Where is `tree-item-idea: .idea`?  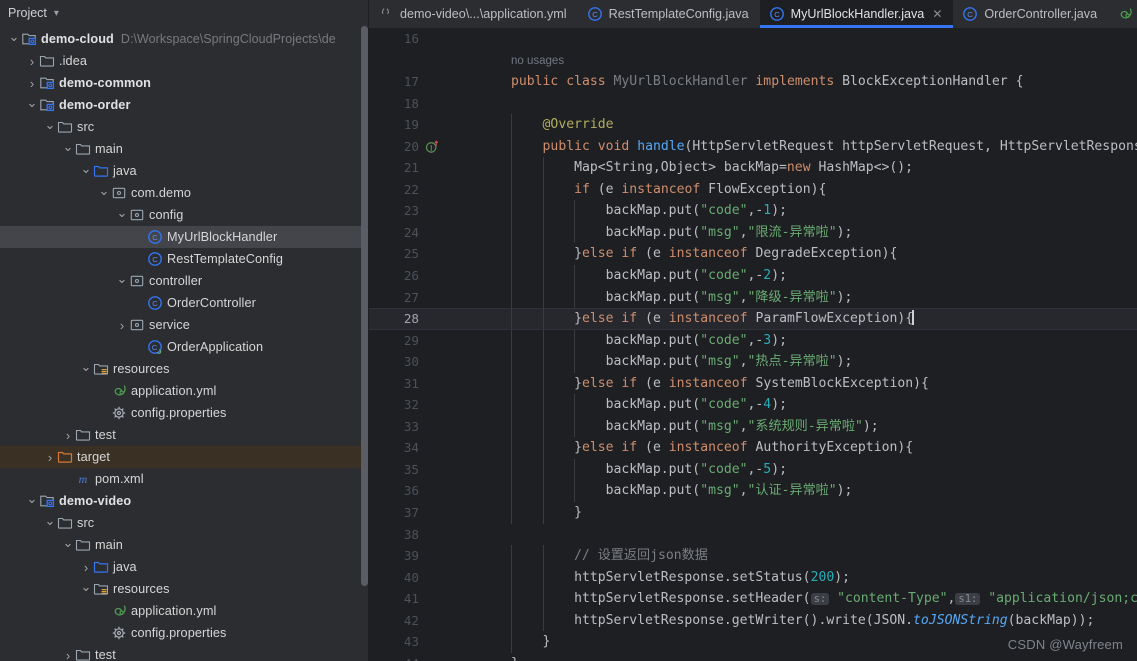 tree-item-idea: .idea is located at coordinates (184, 61).